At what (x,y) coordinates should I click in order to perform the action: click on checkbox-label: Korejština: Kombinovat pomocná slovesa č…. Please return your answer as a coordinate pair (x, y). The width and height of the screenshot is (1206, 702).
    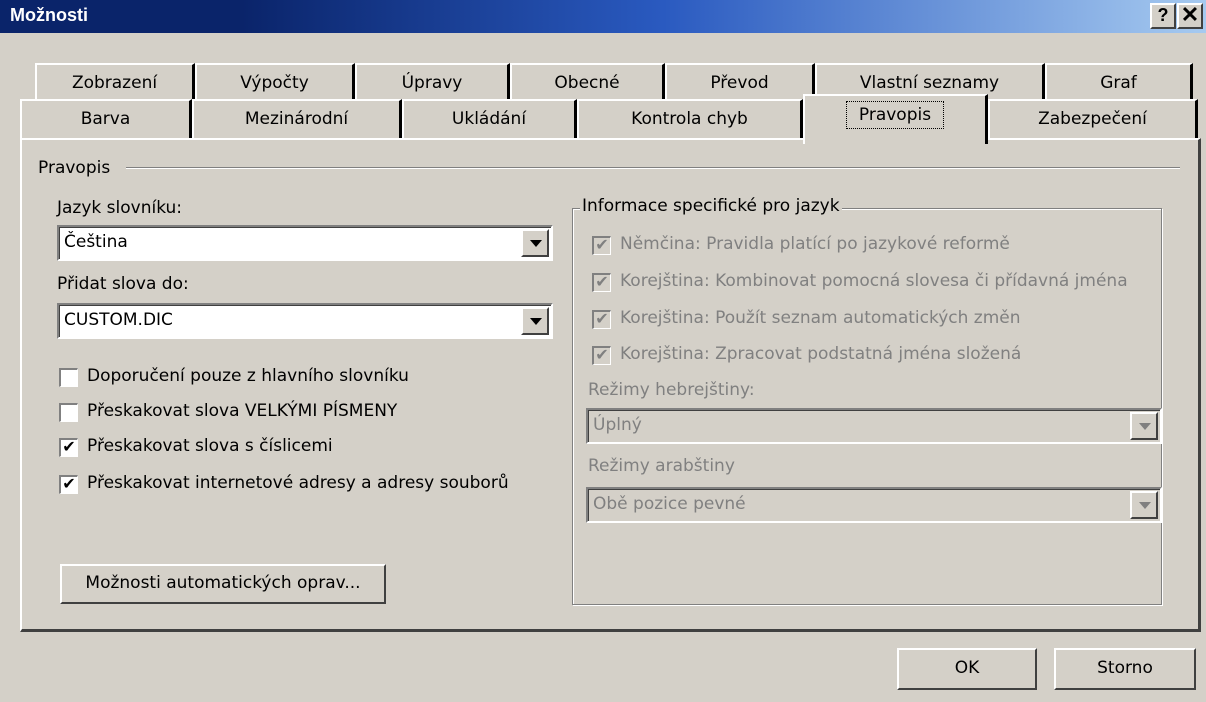
    Looking at the image, I should click on (874, 281).